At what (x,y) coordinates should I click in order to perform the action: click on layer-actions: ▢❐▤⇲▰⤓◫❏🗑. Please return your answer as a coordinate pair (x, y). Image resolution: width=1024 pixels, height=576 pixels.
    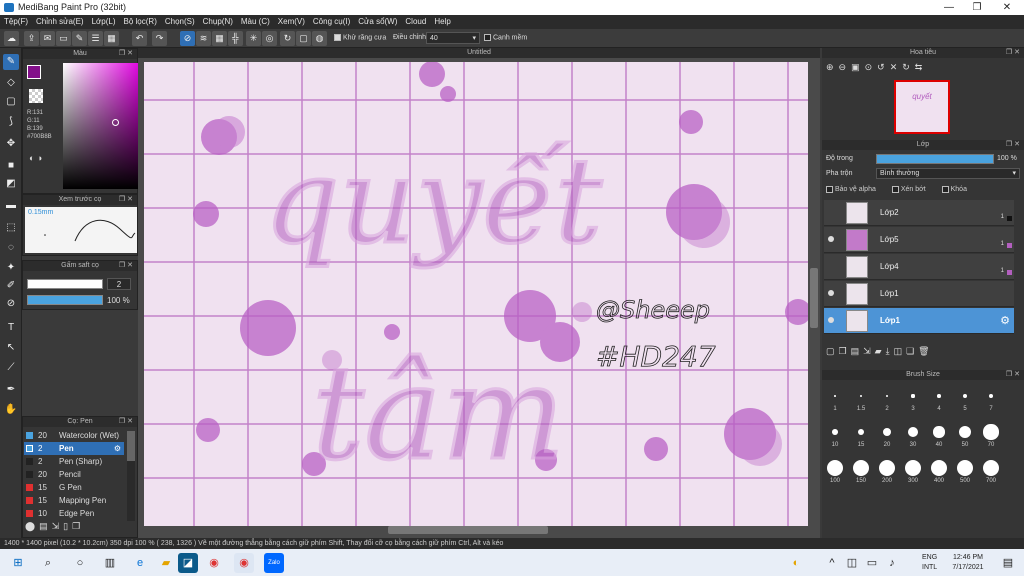
    Looking at the image, I should click on (880, 351).